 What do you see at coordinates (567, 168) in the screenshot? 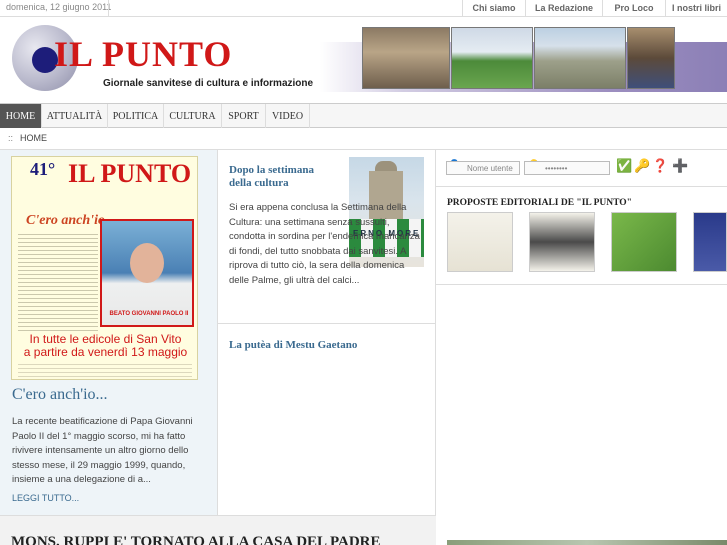
I see `password-input: ••••••••` at bounding box center [567, 168].